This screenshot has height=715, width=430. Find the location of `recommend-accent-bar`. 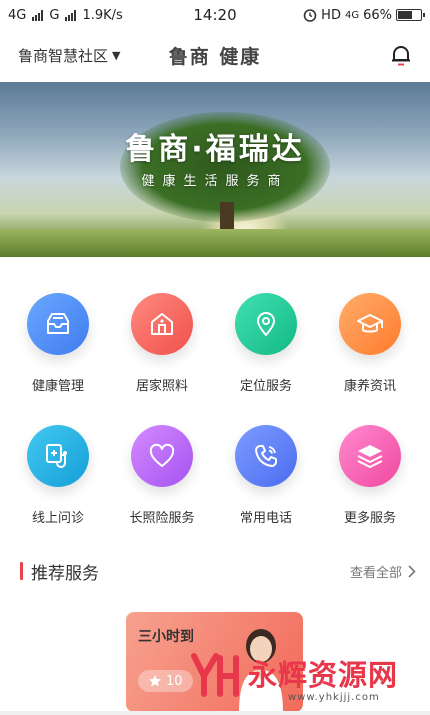

recommend-accent-bar is located at coordinates (21, 571).